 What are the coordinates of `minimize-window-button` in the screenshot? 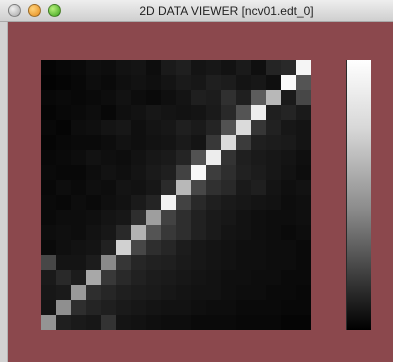 It's located at (34, 10).